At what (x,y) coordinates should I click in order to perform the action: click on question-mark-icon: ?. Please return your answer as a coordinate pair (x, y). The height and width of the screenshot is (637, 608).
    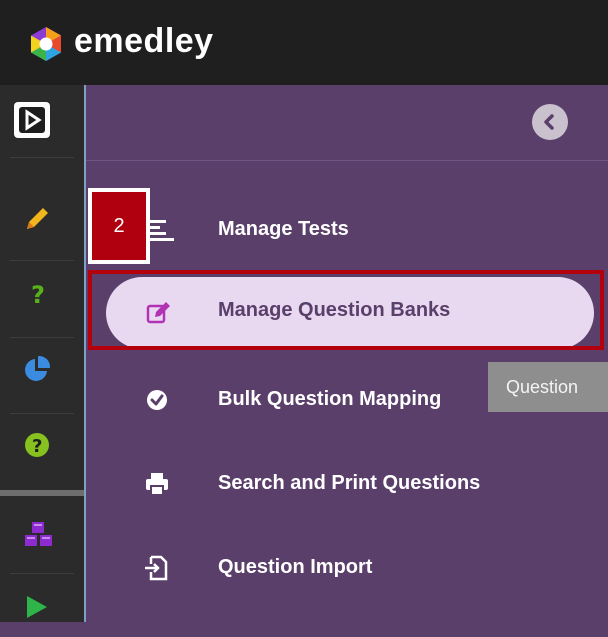
    Looking at the image, I should click on (37, 293).